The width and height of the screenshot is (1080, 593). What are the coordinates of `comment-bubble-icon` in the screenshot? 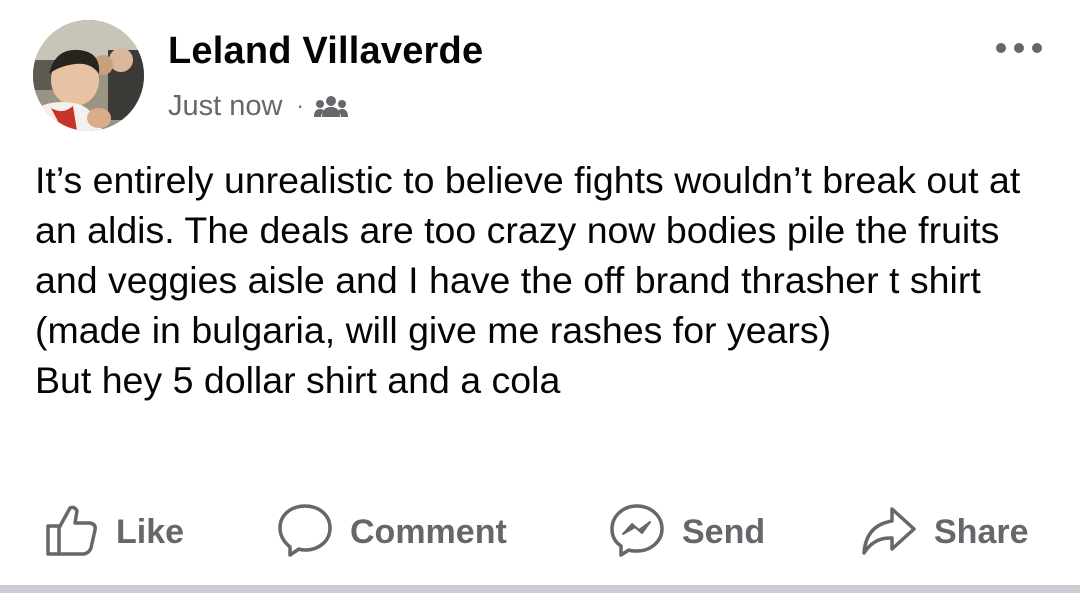 It's located at (305, 532).